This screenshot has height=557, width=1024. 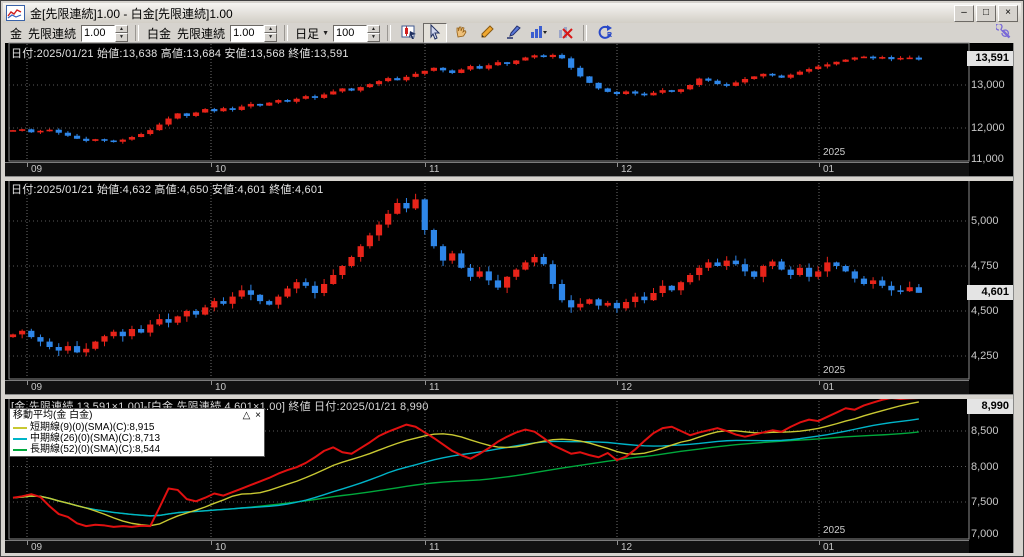 What do you see at coordinates (137, 427) in the screenshot?
I see `legend-item-short: 短期線(9)(0)(SMA)(C):8,915` at bounding box center [137, 427].